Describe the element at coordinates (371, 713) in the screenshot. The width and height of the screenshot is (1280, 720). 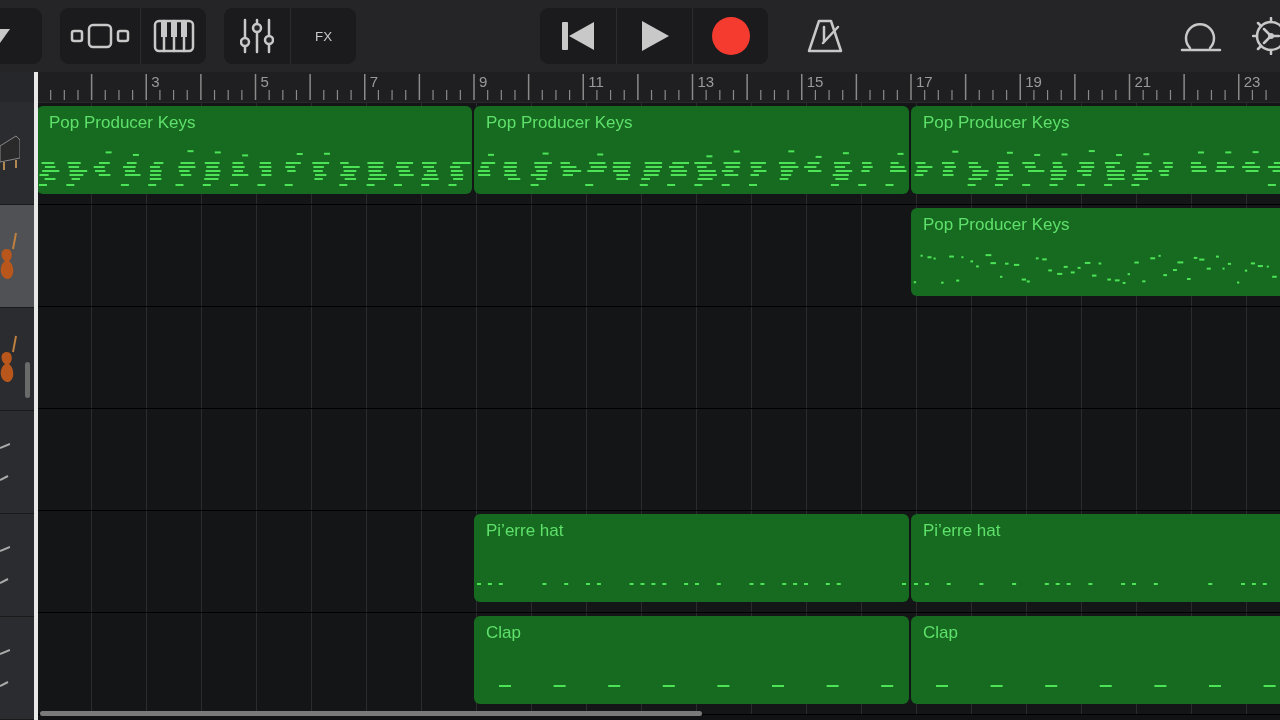
I see `horizontal-scrollbar` at that location.